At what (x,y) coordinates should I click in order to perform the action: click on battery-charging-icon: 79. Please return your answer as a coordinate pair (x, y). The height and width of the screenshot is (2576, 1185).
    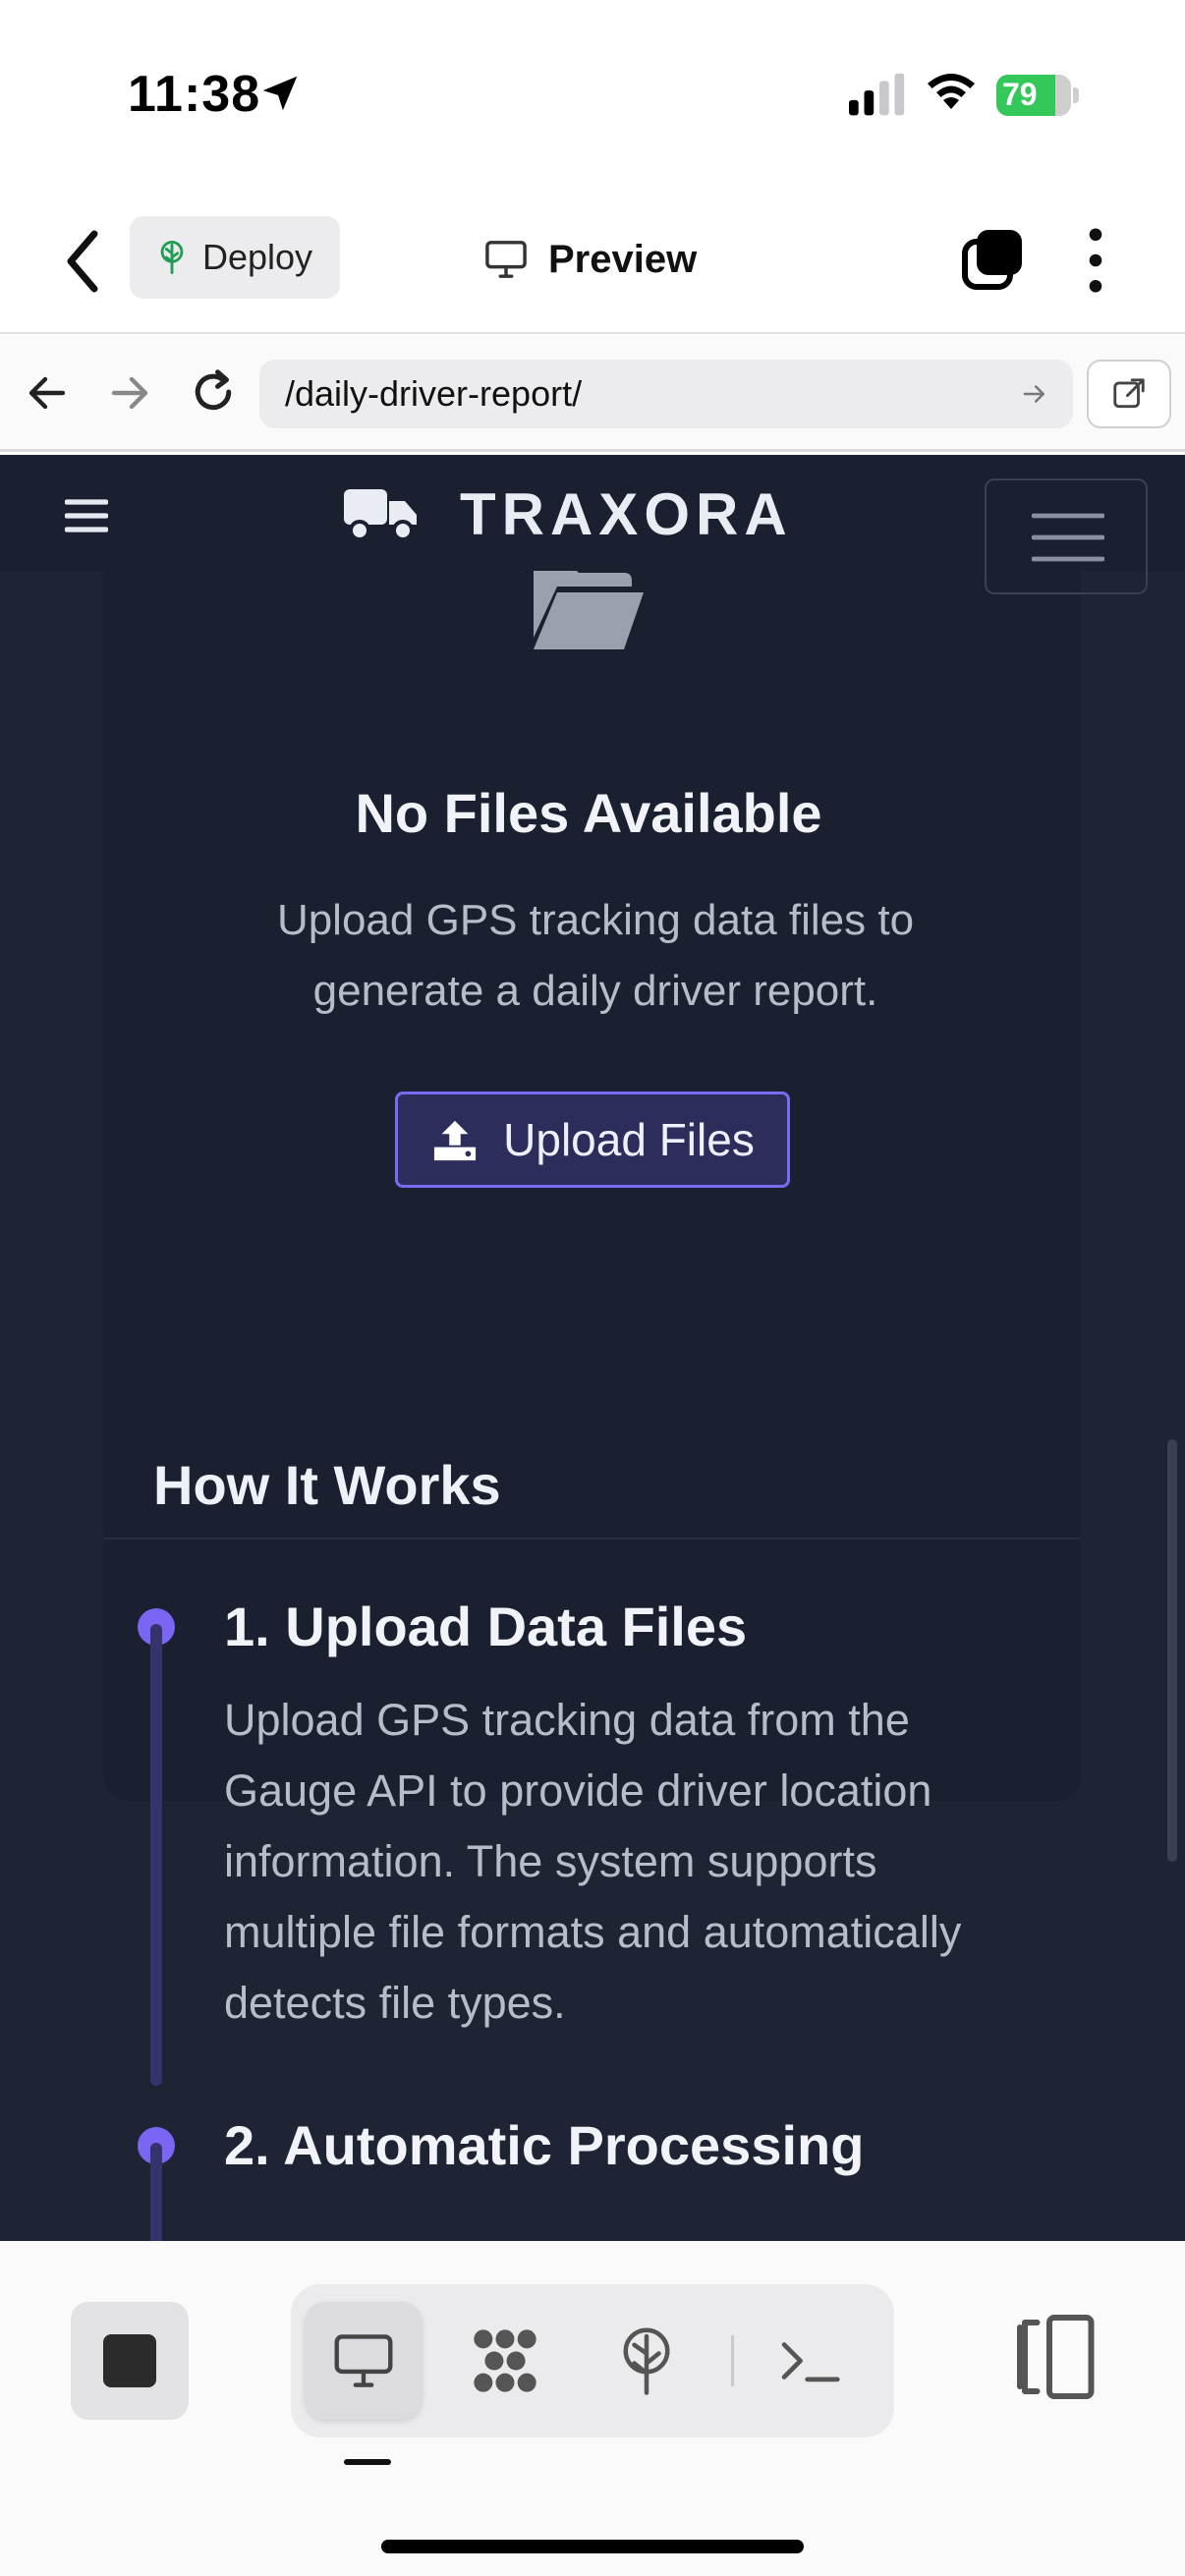
    Looking at the image, I should click on (1038, 95).